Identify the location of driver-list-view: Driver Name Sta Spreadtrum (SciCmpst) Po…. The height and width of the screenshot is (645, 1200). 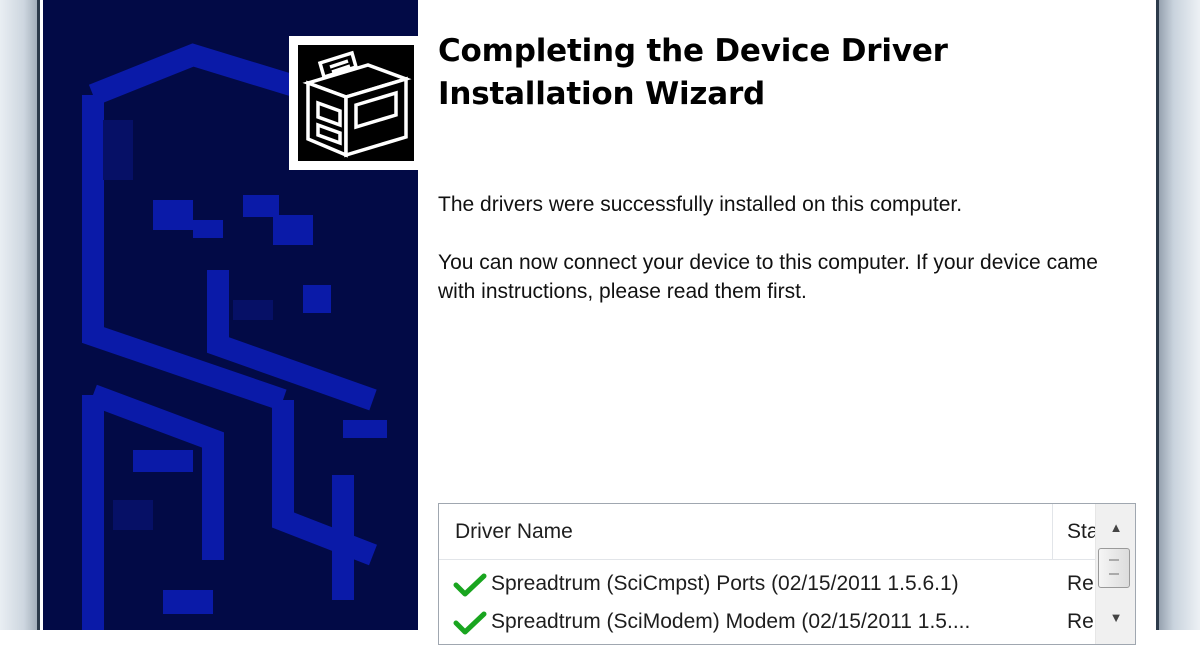
(787, 574).